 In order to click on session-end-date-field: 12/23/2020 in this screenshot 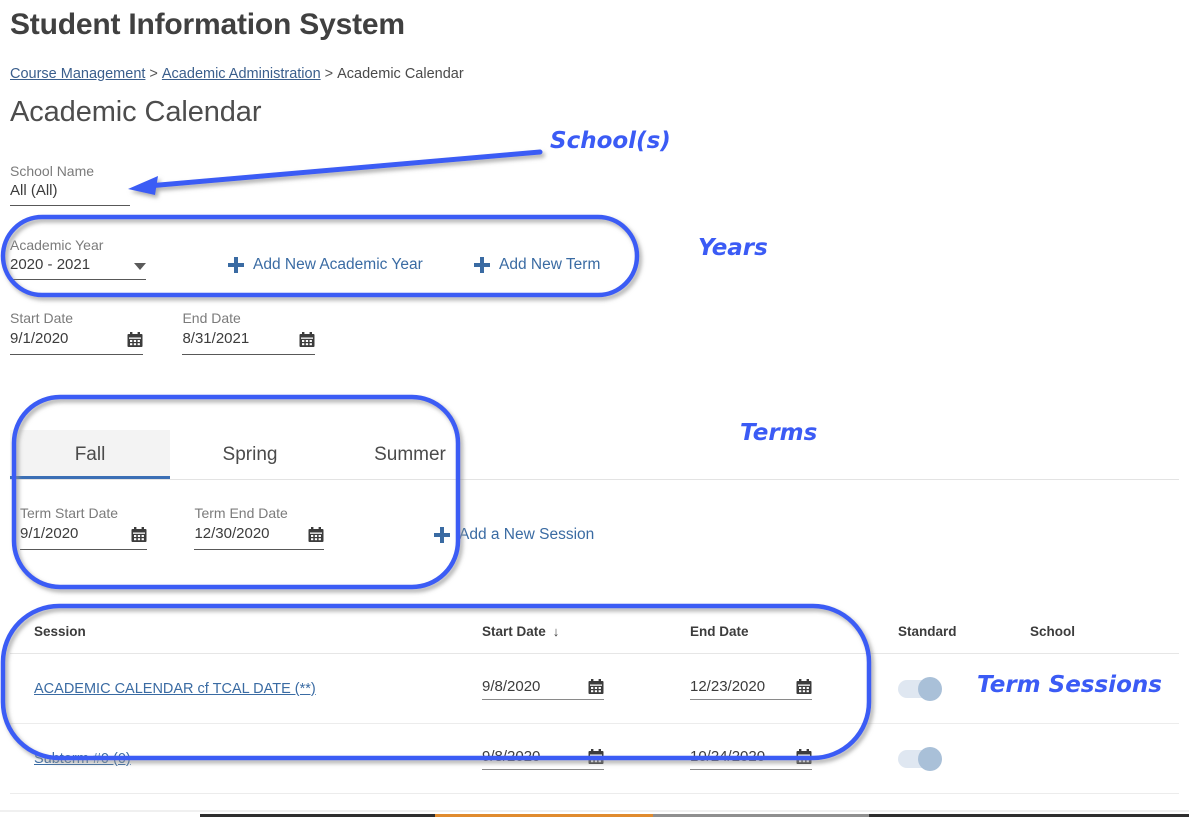, I will do `click(751, 689)`.